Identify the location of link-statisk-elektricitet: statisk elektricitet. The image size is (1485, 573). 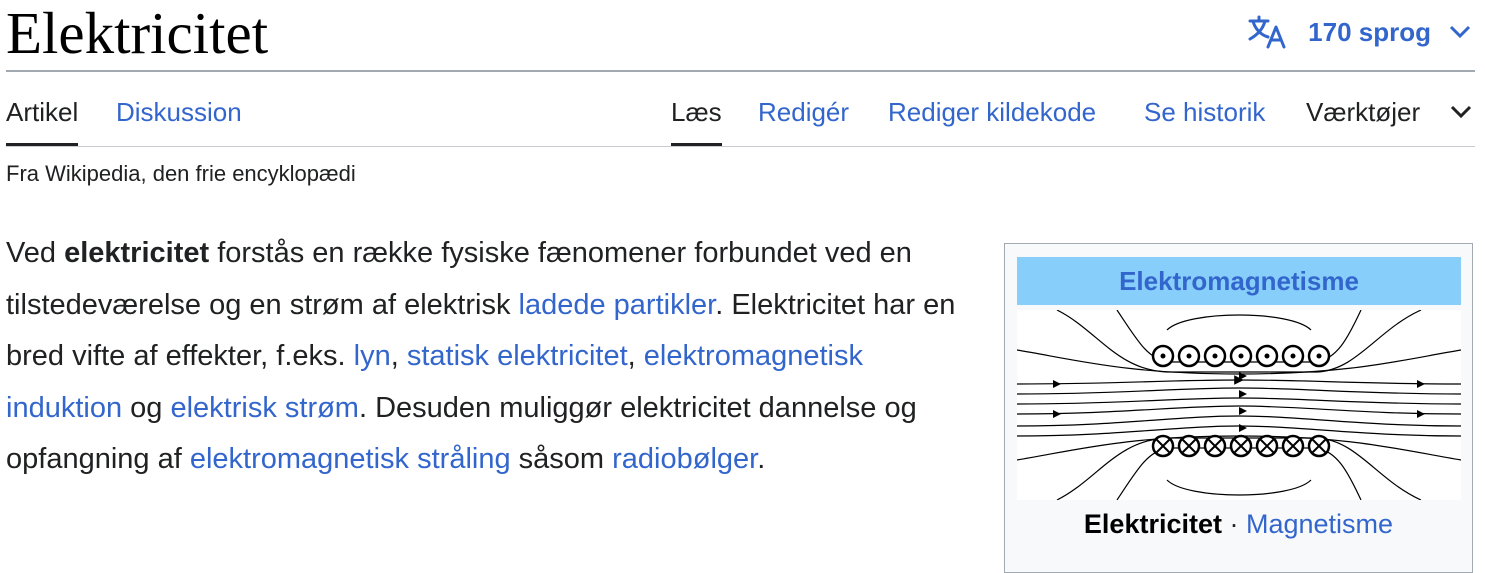
(517, 356).